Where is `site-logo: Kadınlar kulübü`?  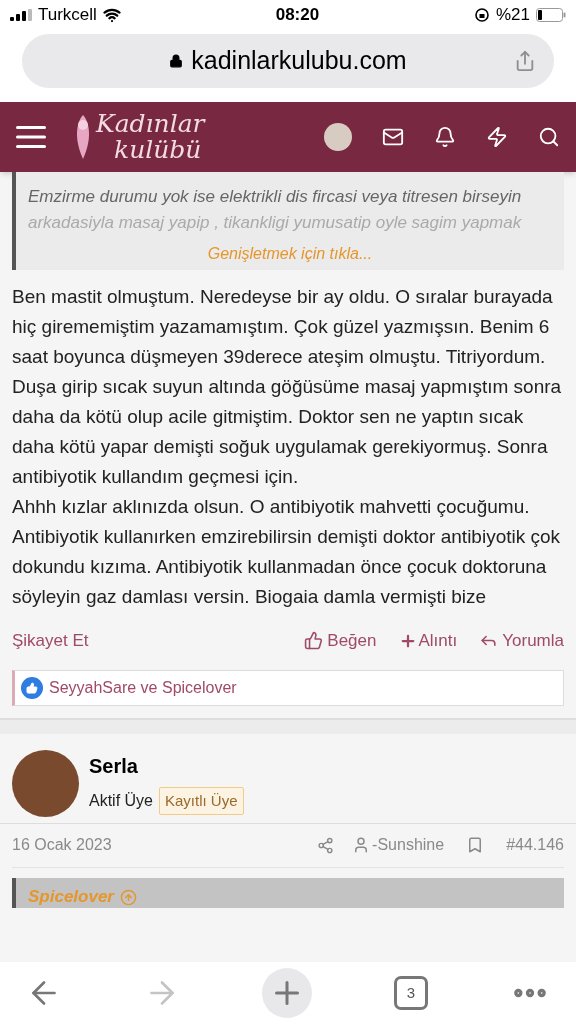
site-logo: Kadınlar kulübü is located at coordinates (150, 137).